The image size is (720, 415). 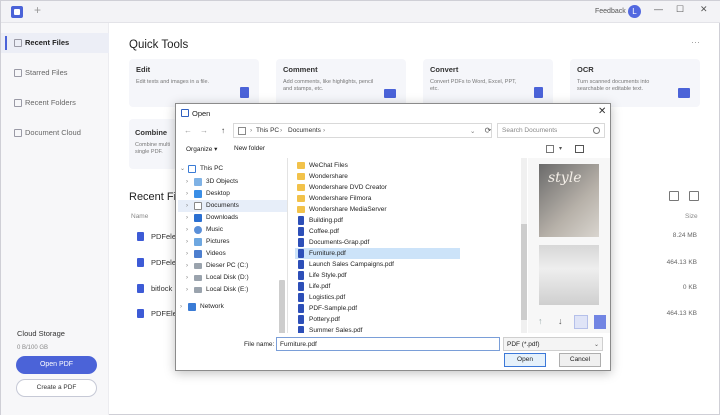 What do you see at coordinates (362, 130) in the screenshot?
I see `address-bar: › This PC › Documents › ⌄` at bounding box center [362, 130].